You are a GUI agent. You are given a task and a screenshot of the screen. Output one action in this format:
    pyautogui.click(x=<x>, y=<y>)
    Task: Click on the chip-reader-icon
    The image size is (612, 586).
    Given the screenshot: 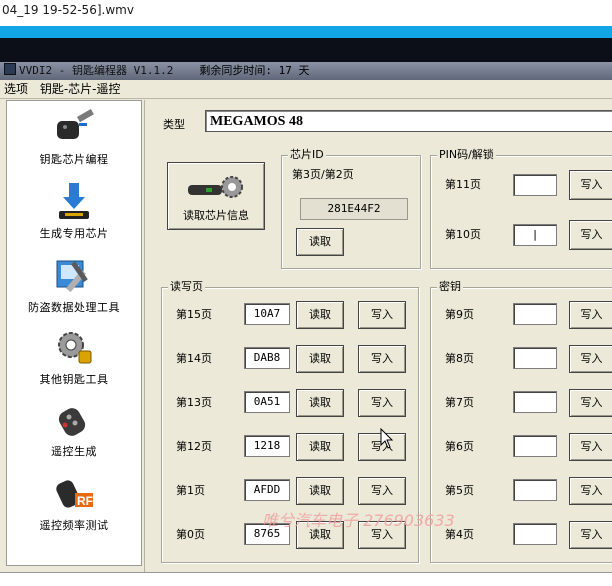 What is the action you would take?
    pyautogui.click(x=215, y=187)
    